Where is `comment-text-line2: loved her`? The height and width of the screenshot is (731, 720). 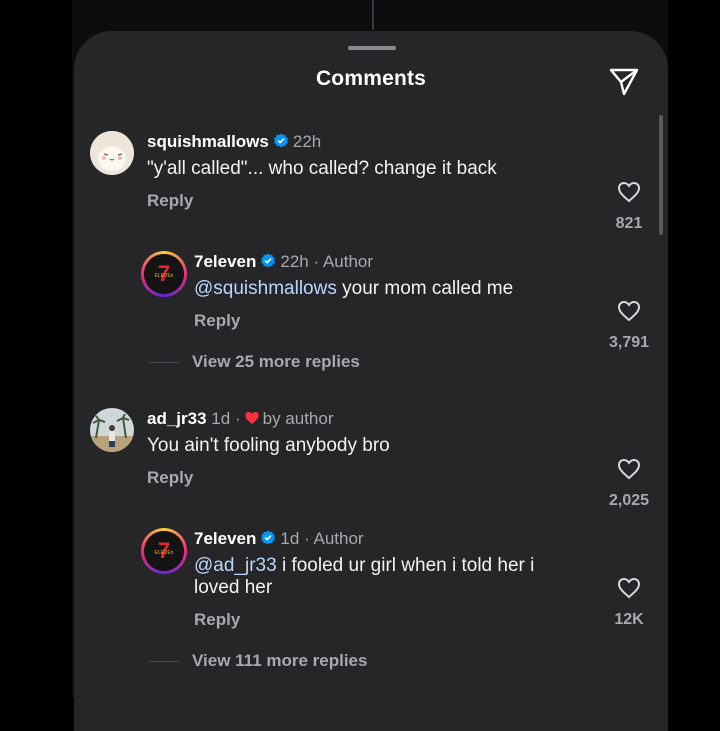
comment-text-line2: loved her is located at coordinates (233, 587).